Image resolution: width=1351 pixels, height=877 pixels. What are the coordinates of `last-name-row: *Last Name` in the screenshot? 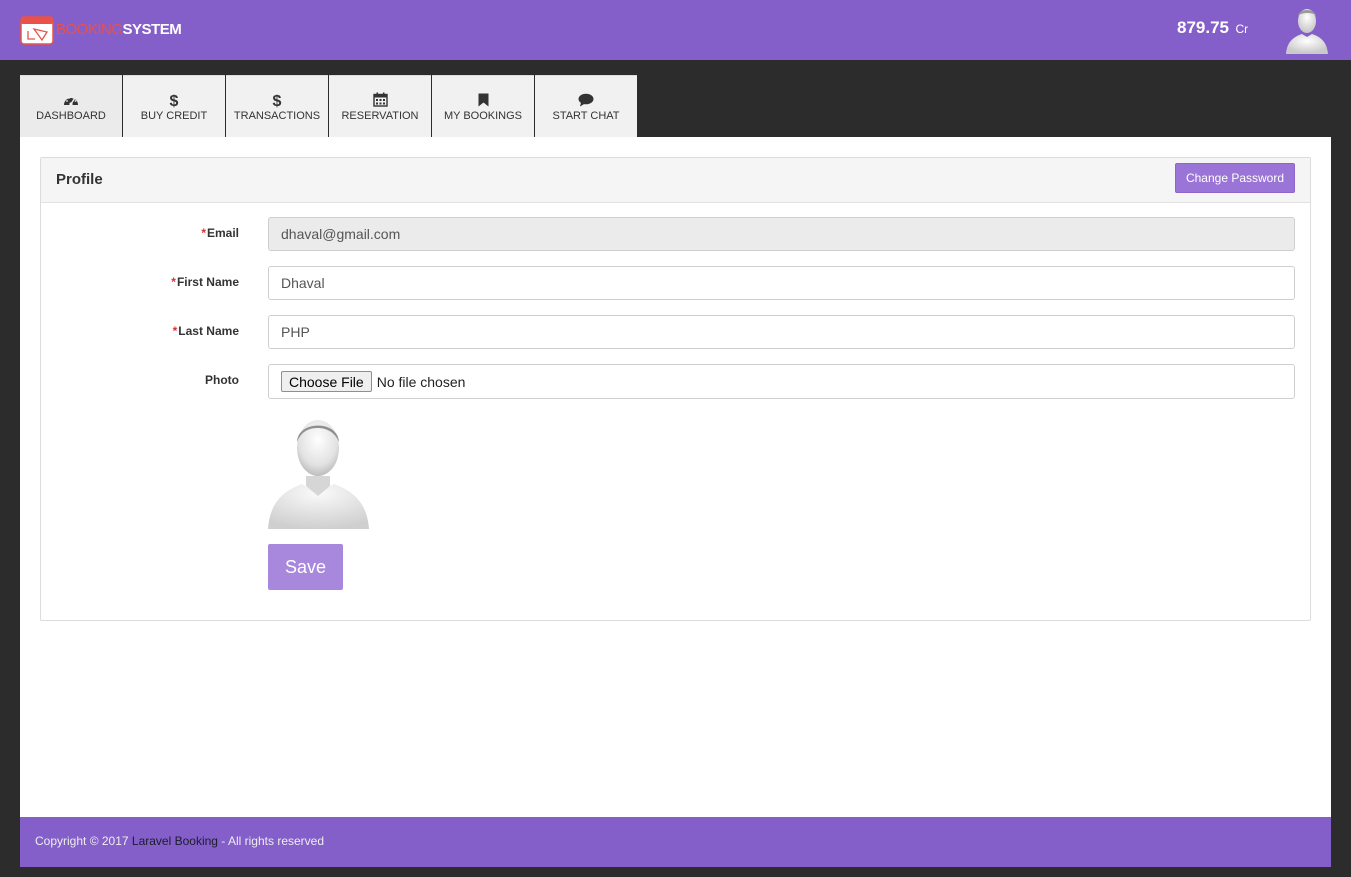 It's located at (676, 332).